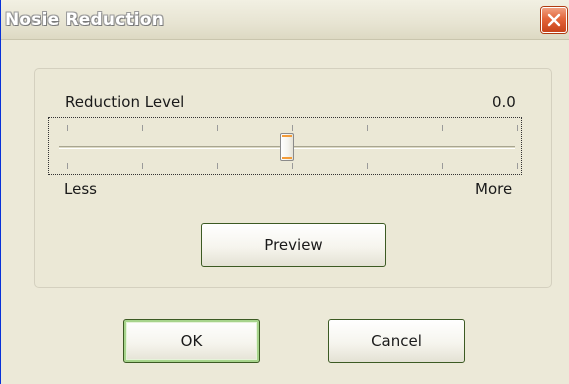  I want to click on reduction-level-value: 0.0, so click(504, 102).